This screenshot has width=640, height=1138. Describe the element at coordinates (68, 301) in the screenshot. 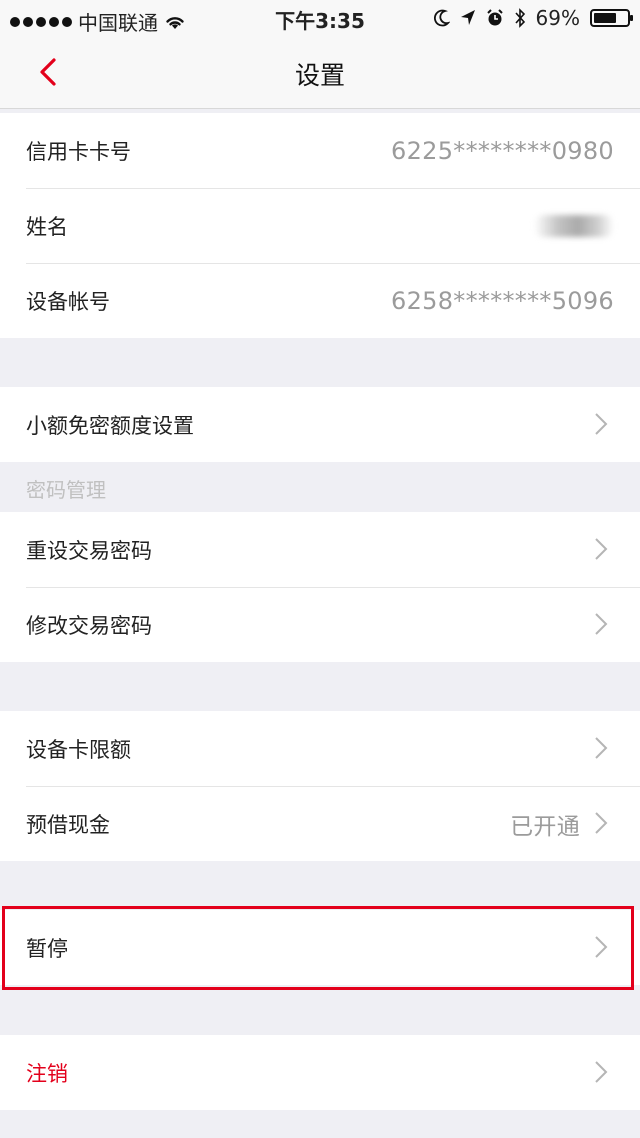

I see `device-account-label: 设备帐号` at that location.